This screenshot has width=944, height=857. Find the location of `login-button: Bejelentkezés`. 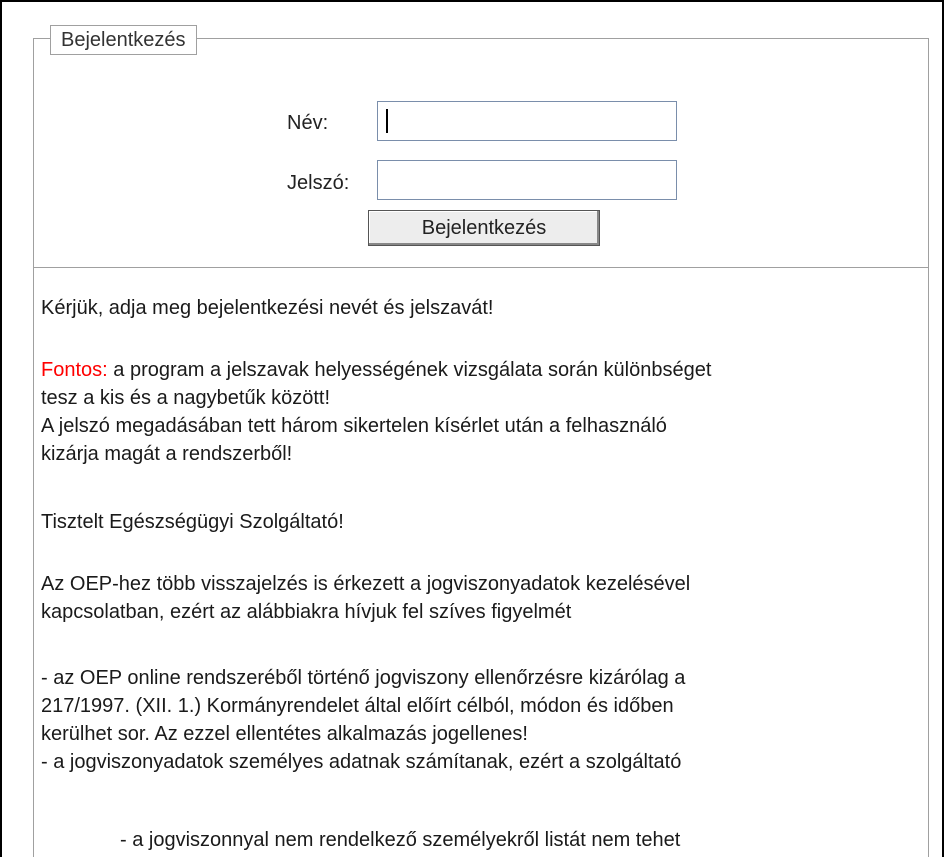

login-button: Bejelentkezés is located at coordinates (484, 228).